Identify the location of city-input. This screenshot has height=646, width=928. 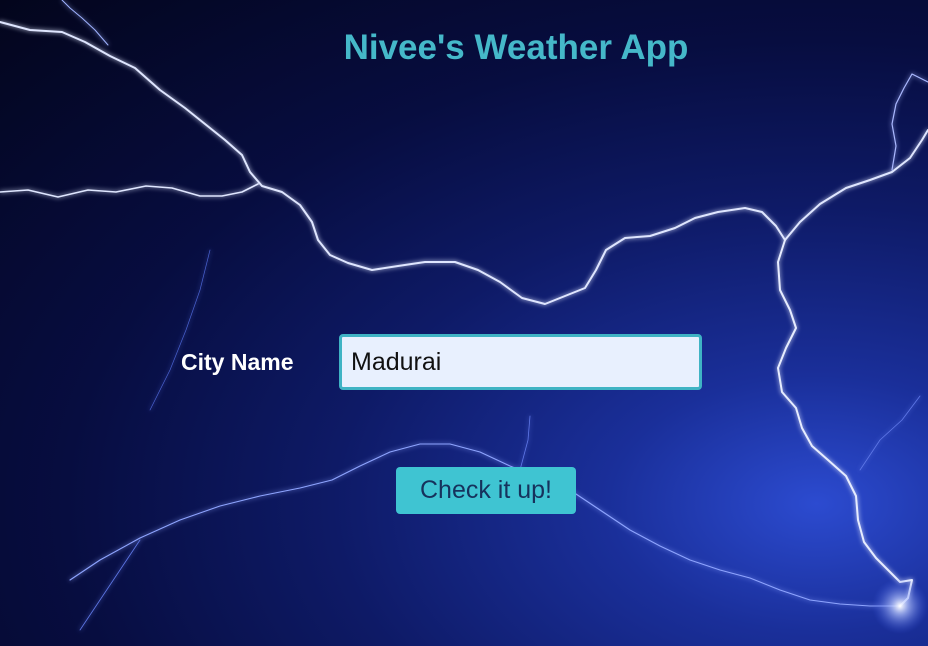
(520, 362).